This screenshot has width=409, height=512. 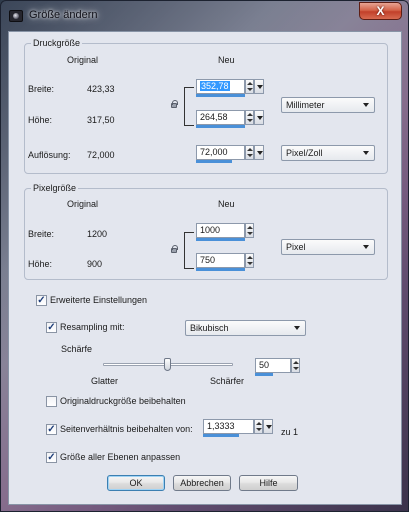 I want to click on pixel-width-input: 1000, so click(x=220, y=230).